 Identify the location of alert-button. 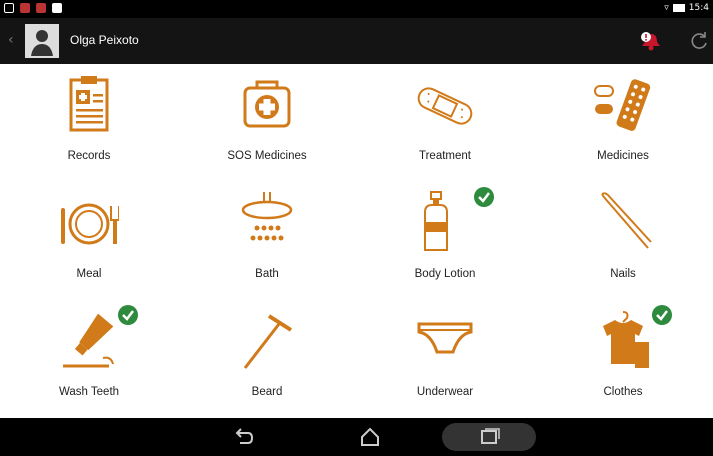
(651, 41).